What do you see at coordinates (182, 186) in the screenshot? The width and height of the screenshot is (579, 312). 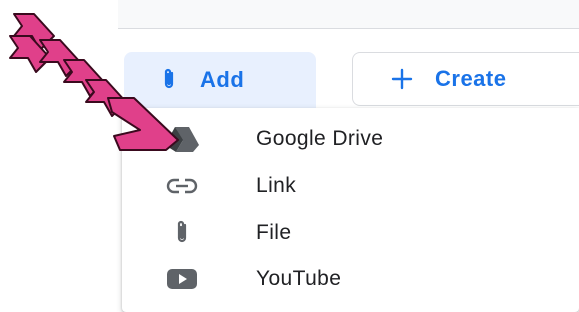 I see `link-icon` at bounding box center [182, 186].